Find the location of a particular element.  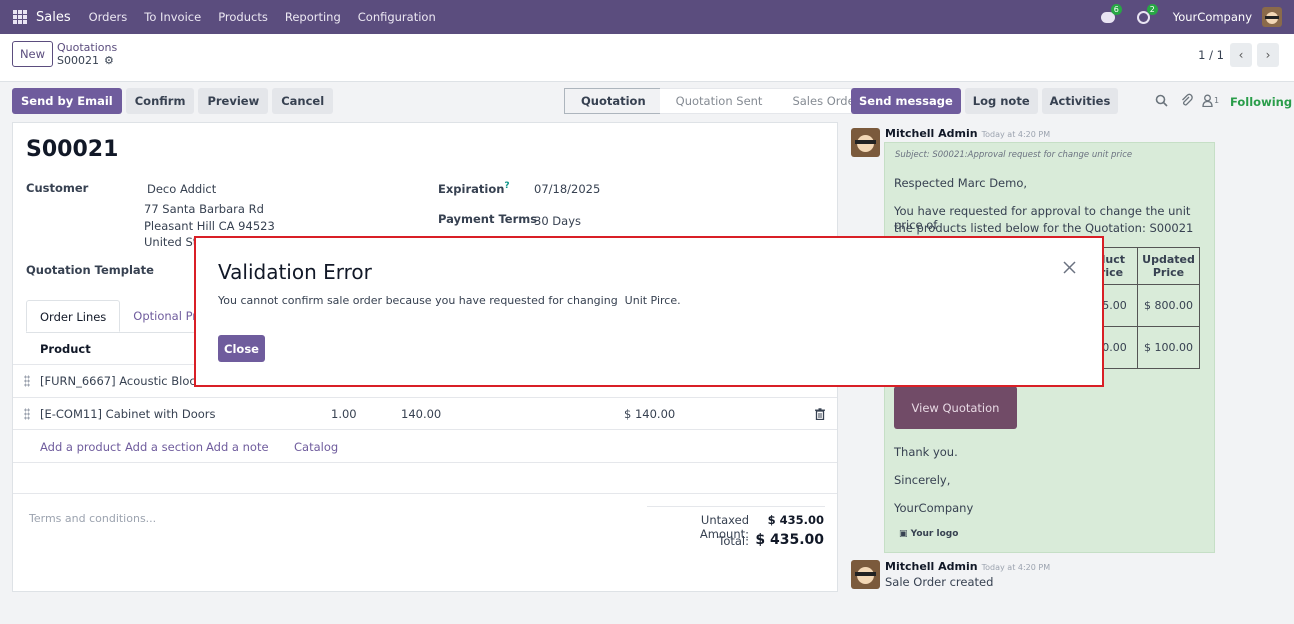

column-header-product: Product is located at coordinates (65, 349).